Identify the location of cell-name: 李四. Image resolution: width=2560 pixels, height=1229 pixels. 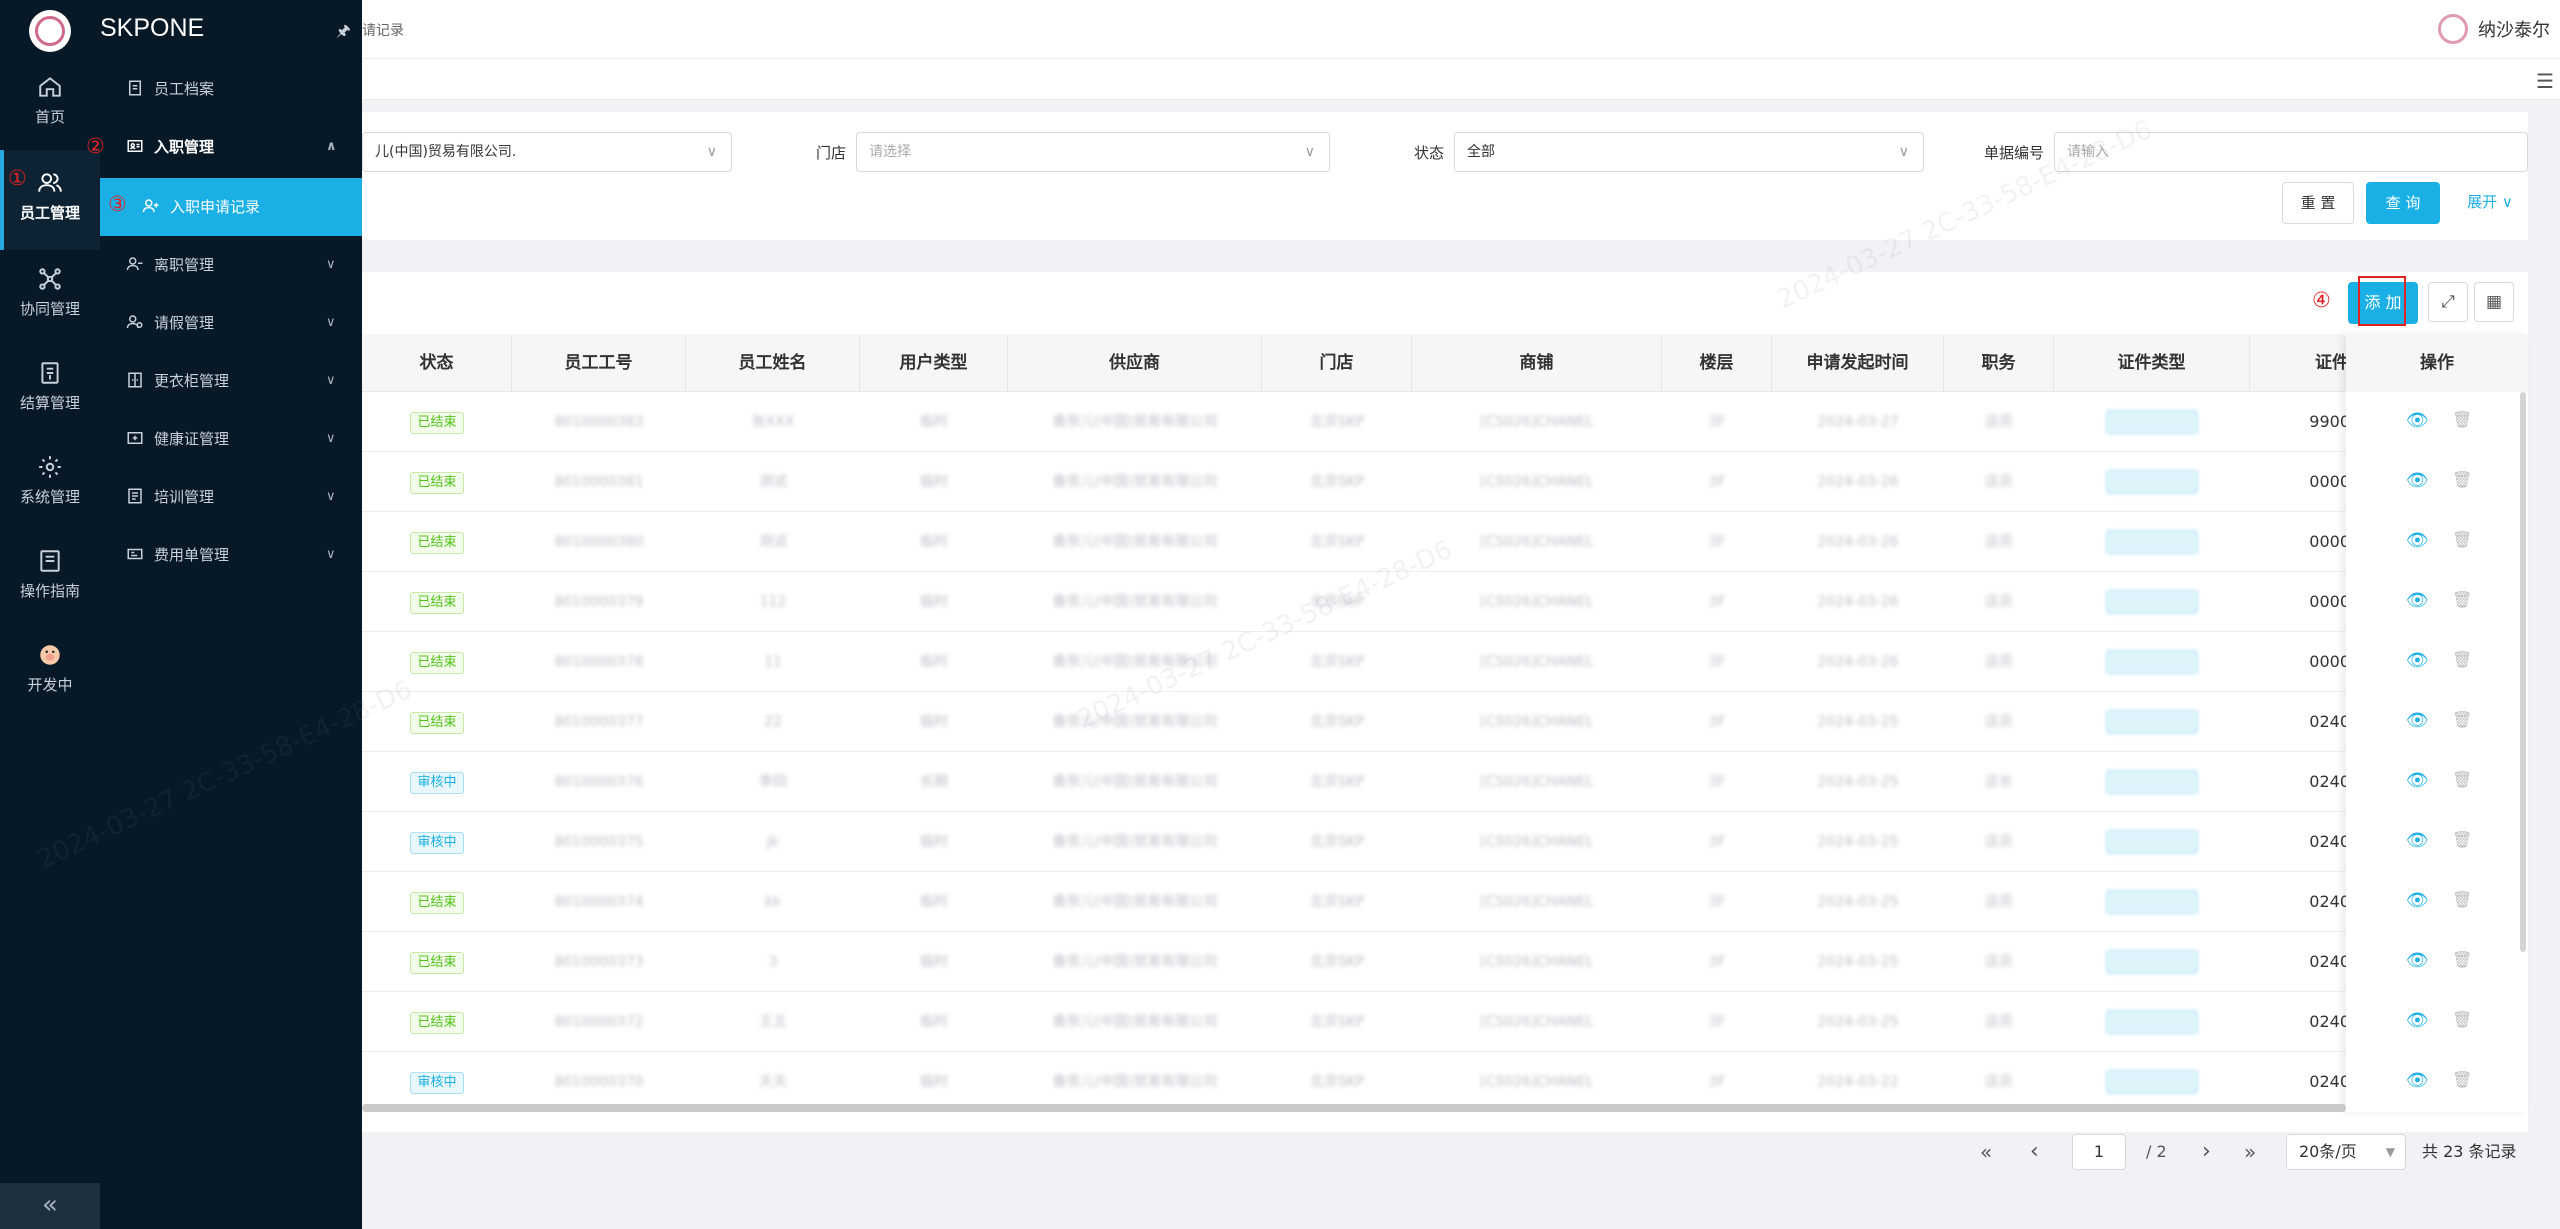
(773, 782).